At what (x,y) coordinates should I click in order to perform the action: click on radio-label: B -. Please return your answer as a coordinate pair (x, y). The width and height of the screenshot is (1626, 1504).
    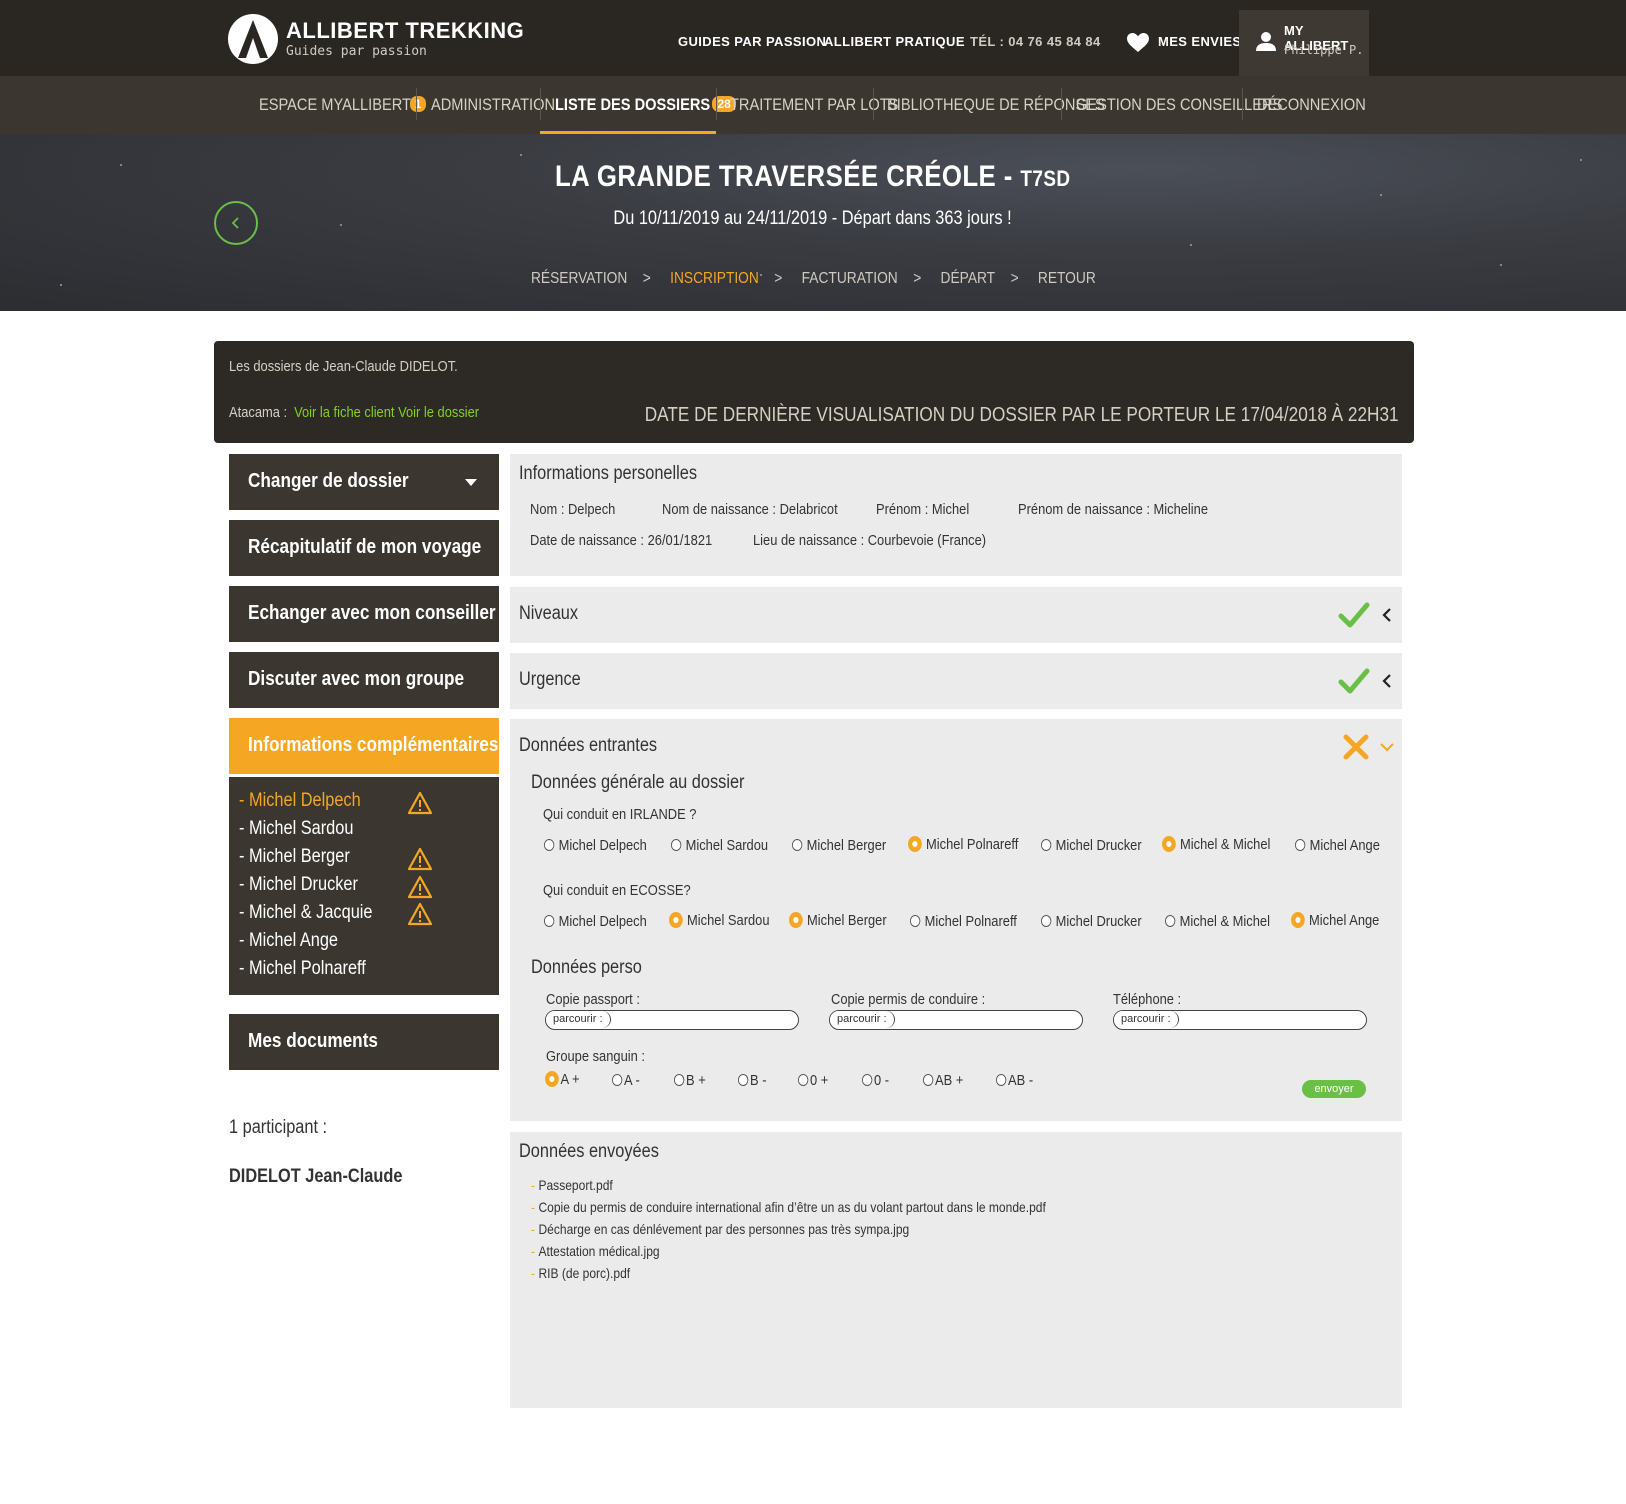
    Looking at the image, I should click on (758, 1080).